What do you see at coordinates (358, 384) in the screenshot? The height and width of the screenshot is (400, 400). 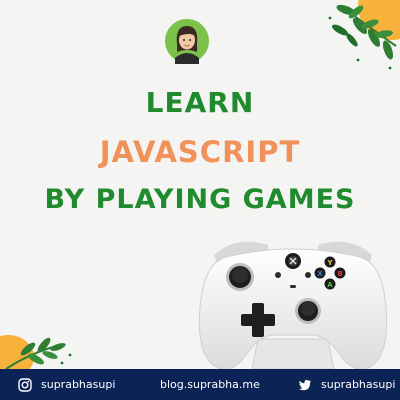 I see `twitter-handle: suprabhasupi` at bounding box center [358, 384].